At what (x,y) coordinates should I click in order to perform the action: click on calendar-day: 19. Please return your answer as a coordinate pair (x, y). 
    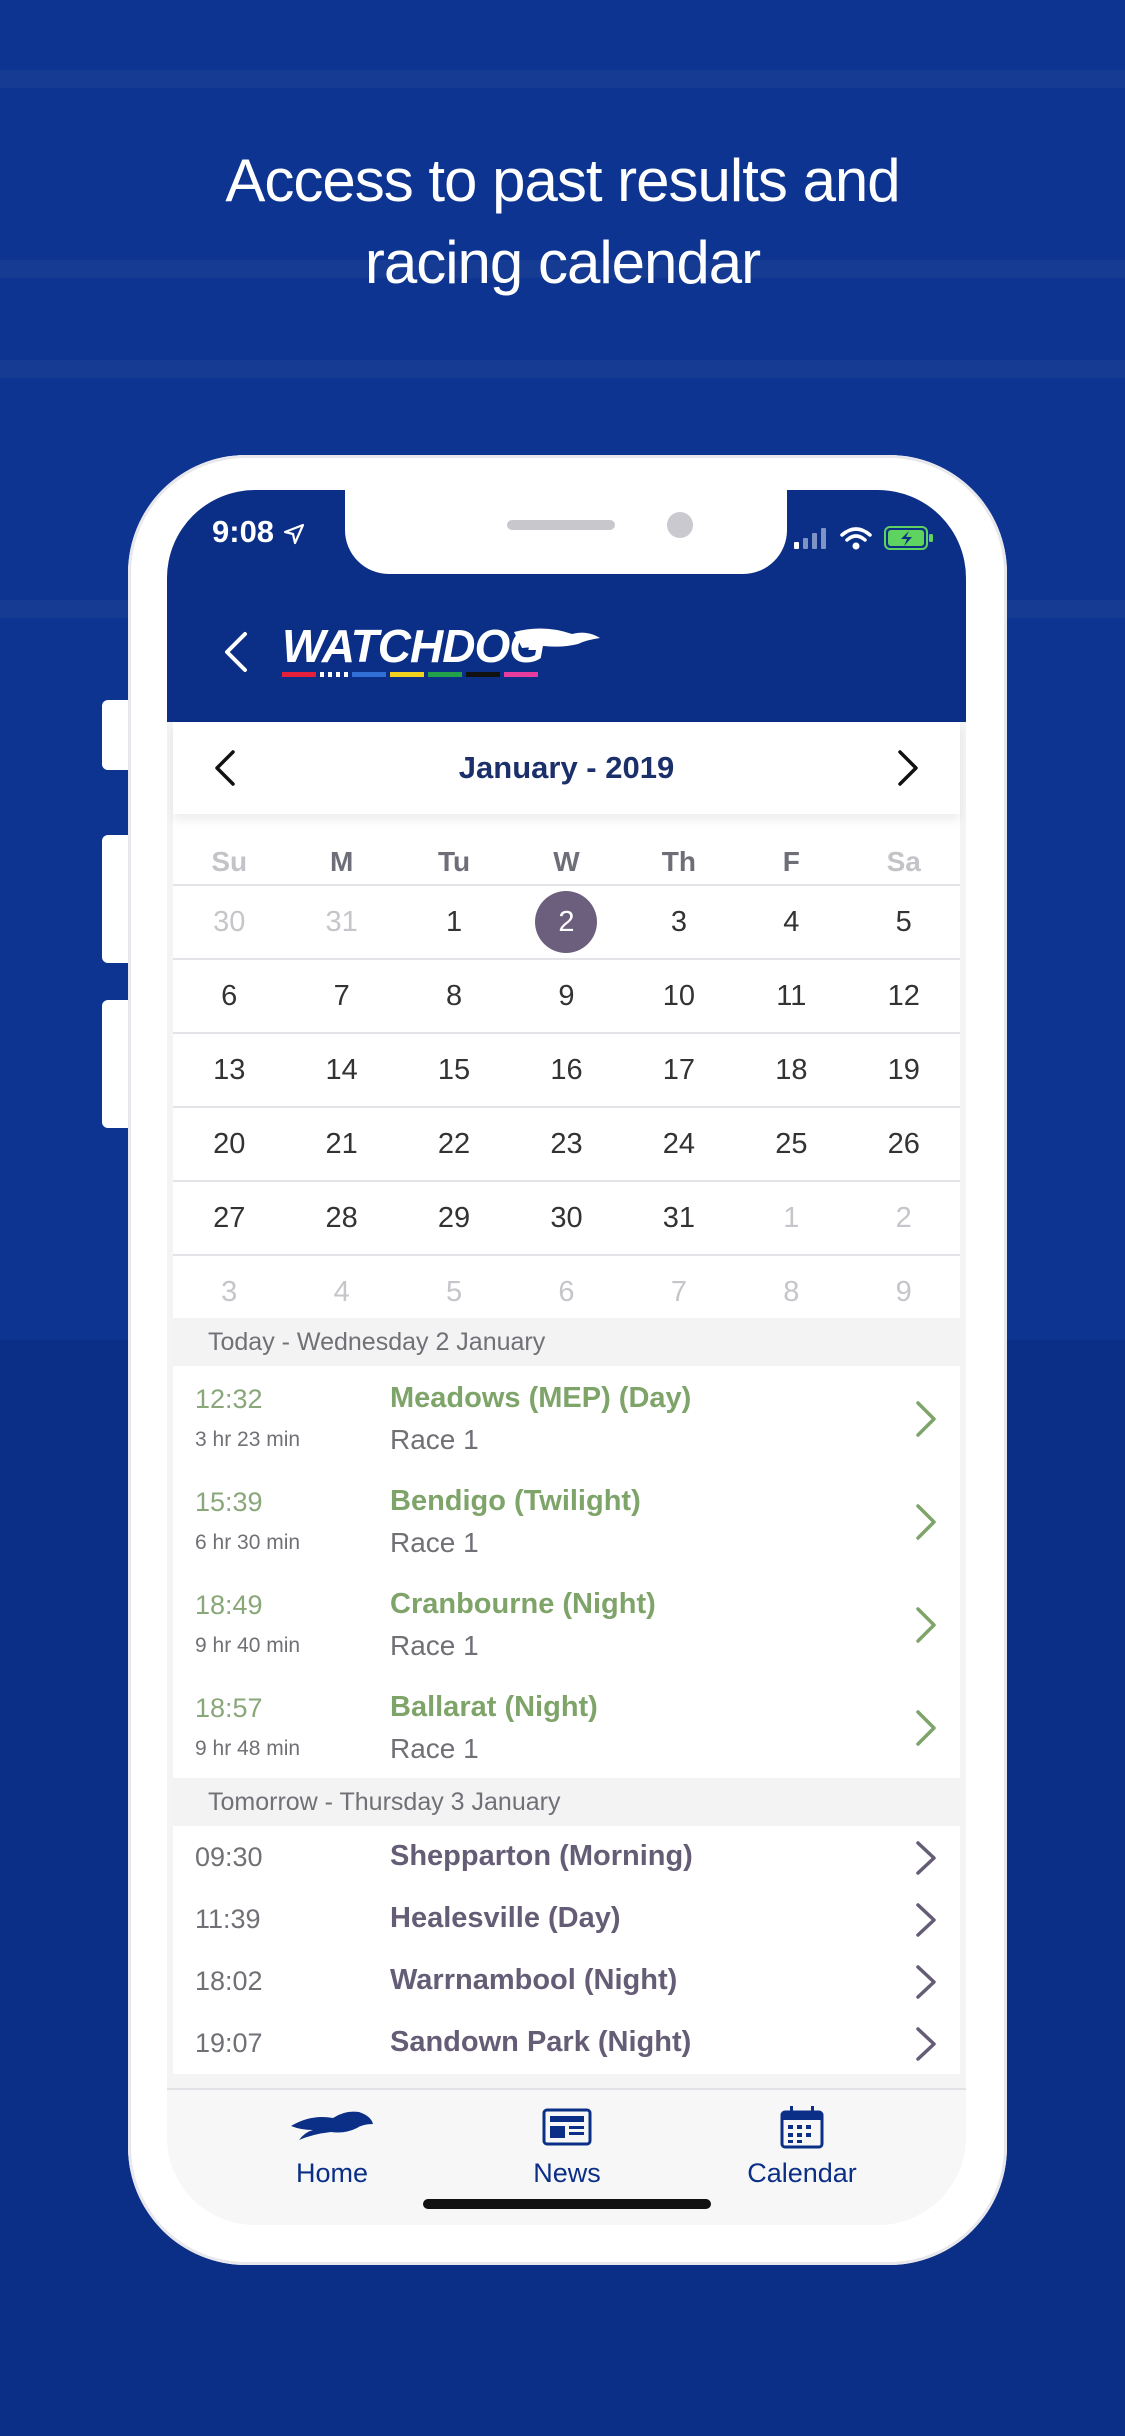
    Looking at the image, I should click on (904, 1070).